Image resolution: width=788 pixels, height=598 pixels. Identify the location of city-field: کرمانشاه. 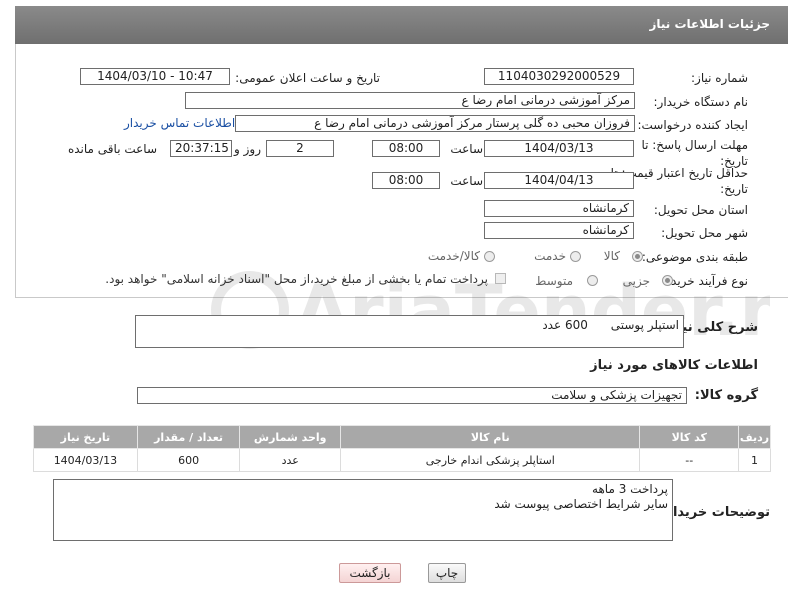
(559, 230).